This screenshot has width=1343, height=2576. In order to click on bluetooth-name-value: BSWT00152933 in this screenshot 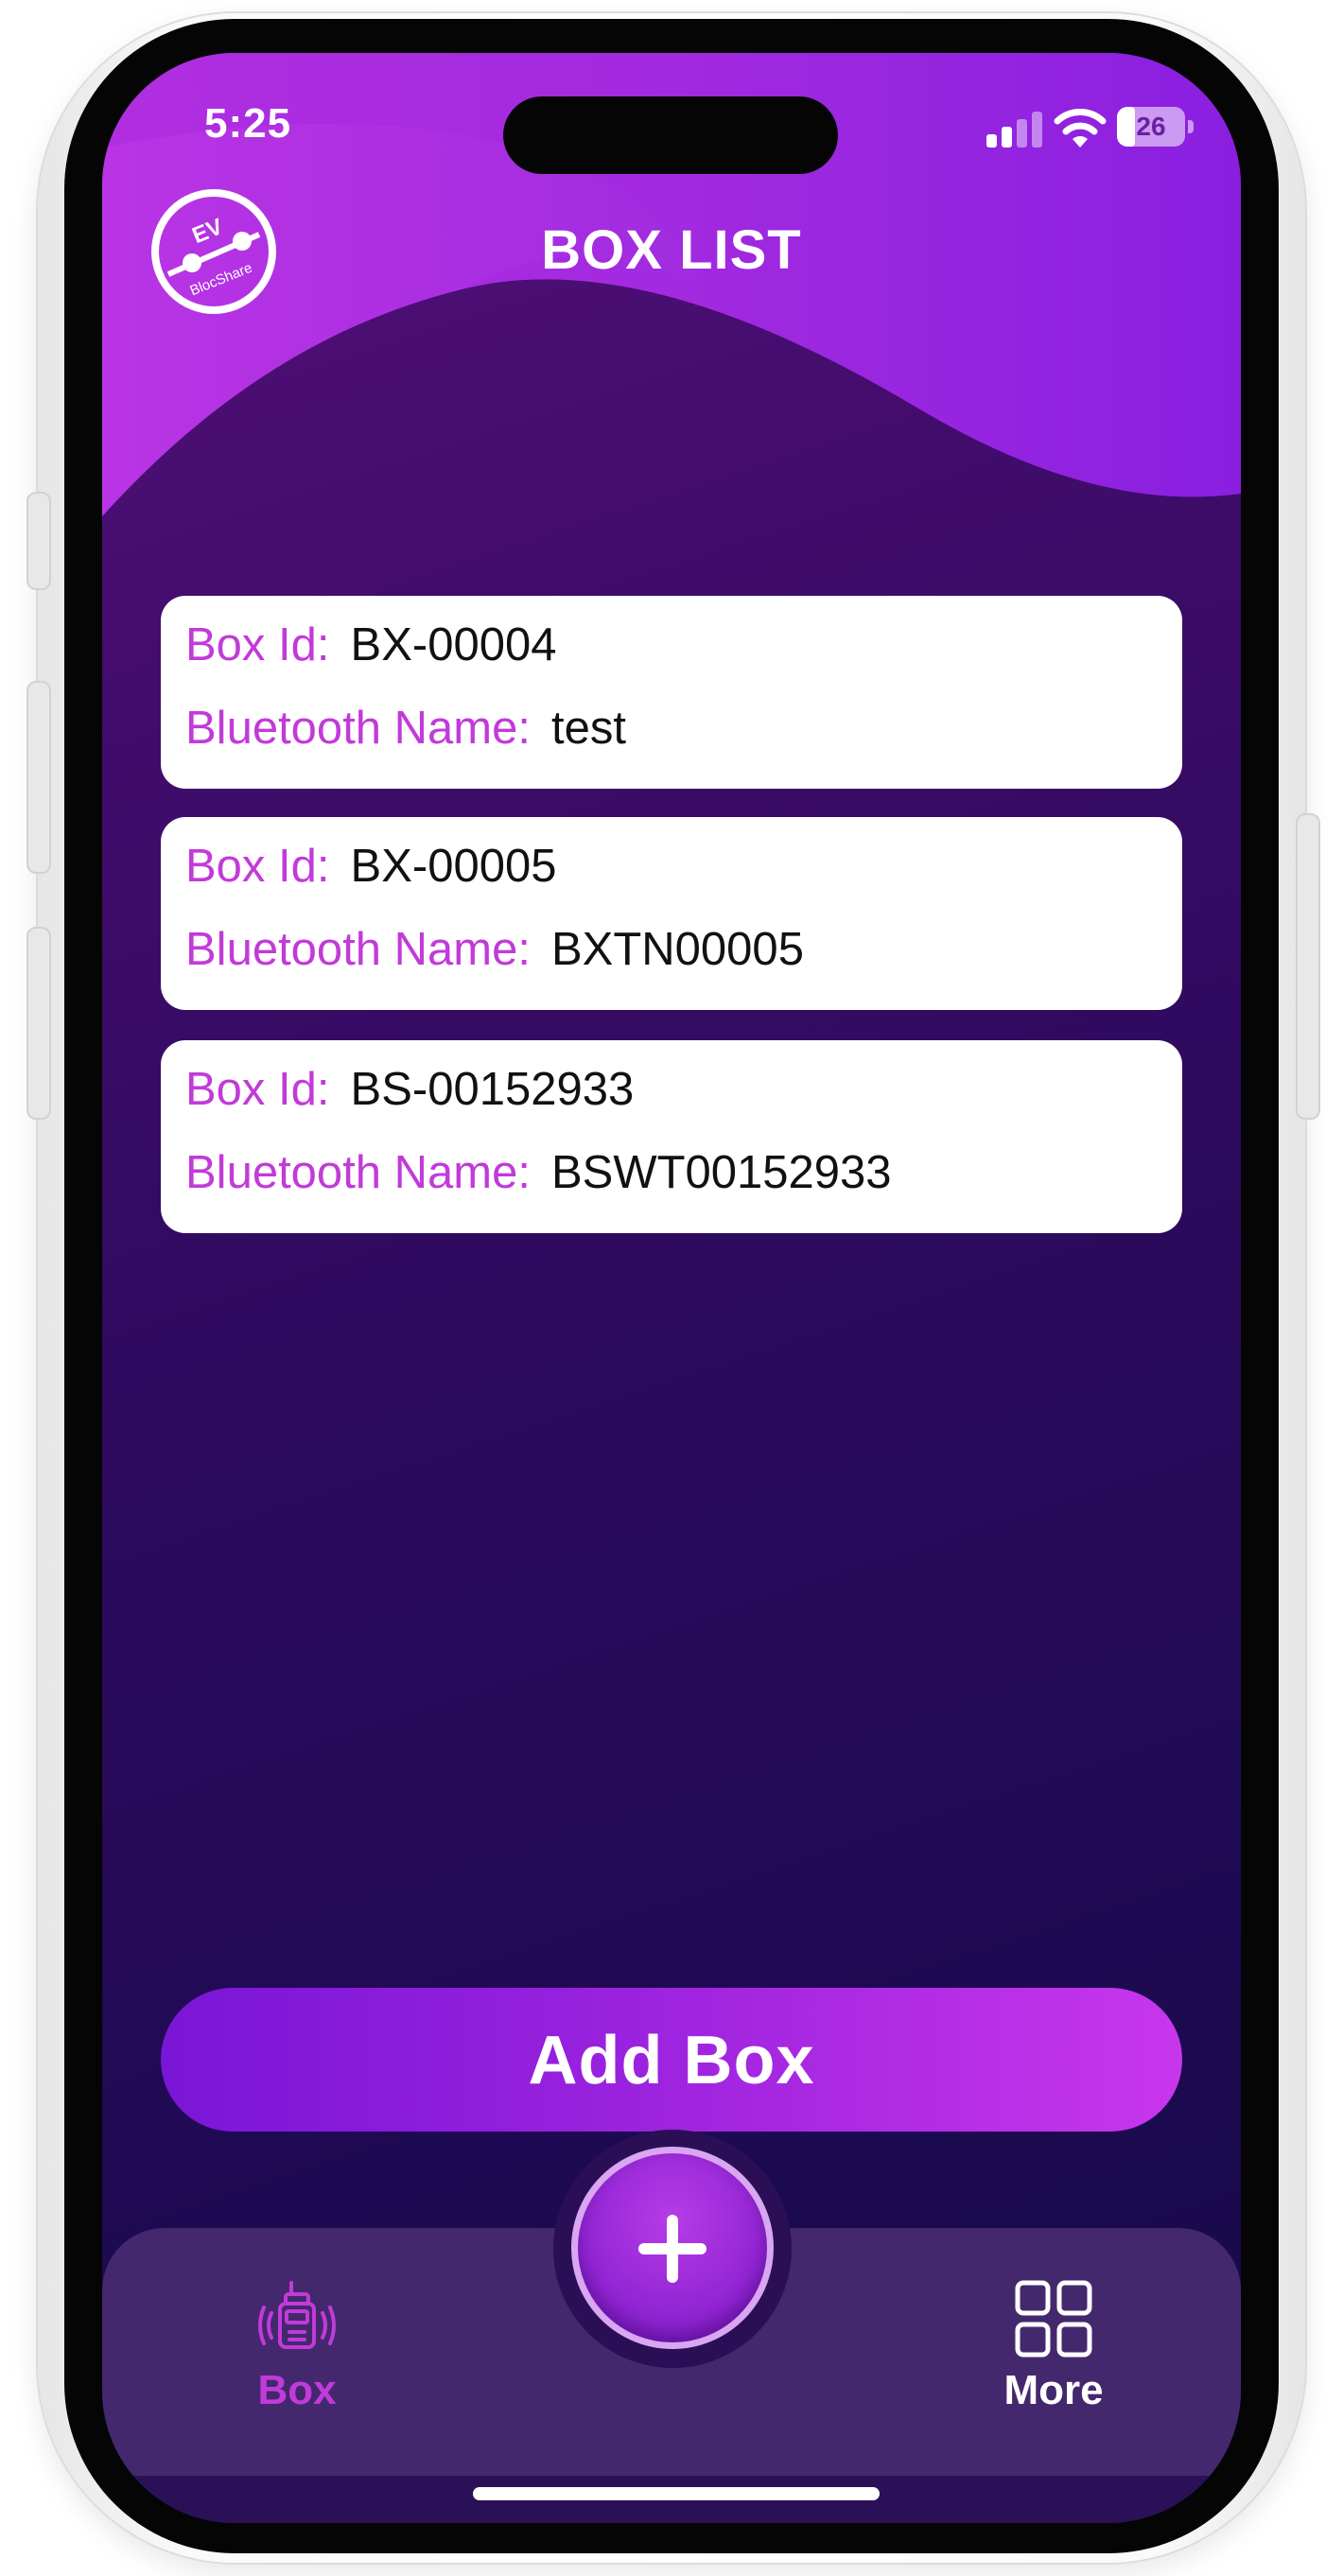, I will do `click(721, 1172)`.